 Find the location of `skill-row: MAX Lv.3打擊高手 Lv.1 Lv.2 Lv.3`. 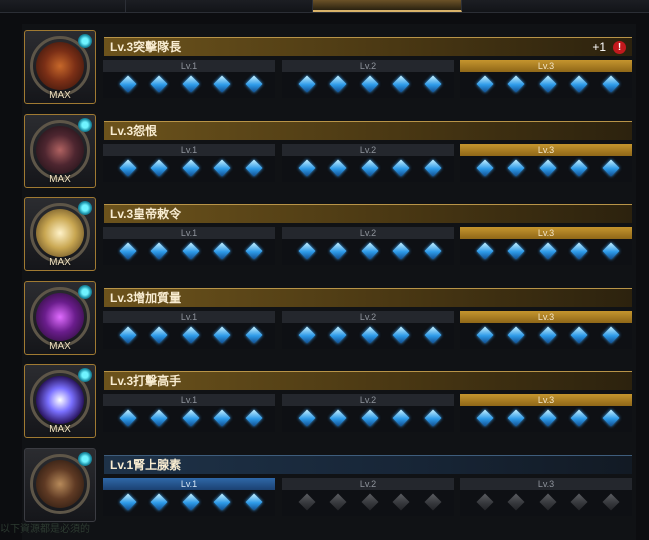

skill-row: MAX Lv.3打擊高手 Lv.1 Lv.2 Lv.3 is located at coordinates (329, 401).